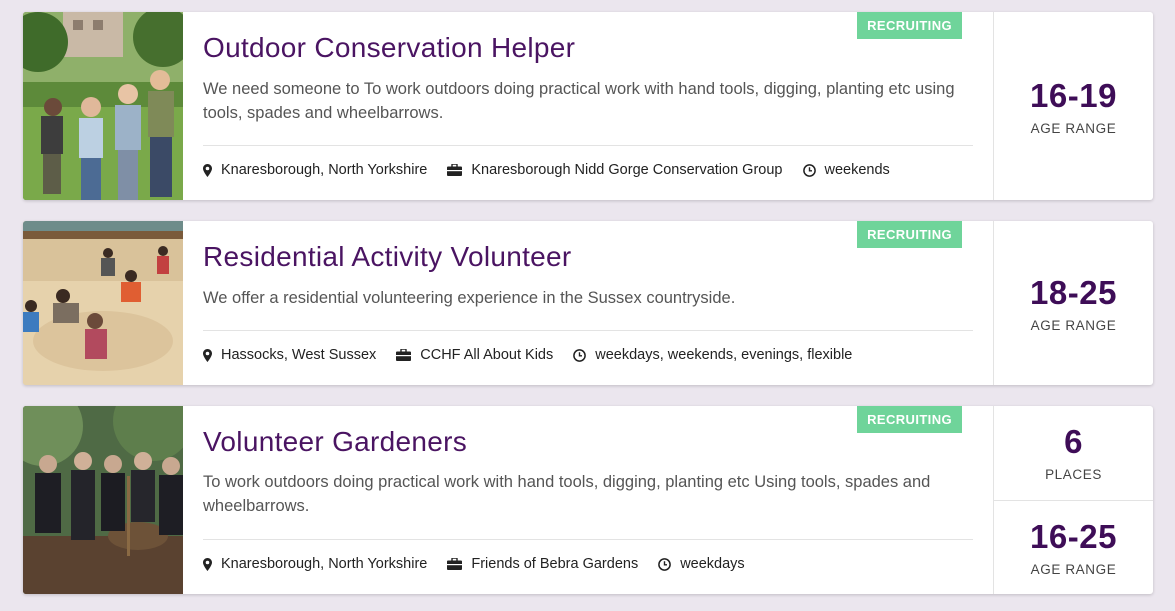  I want to click on opportunity-stats: 6 PLACES 16-25 AGE RANGE, so click(1073, 500).